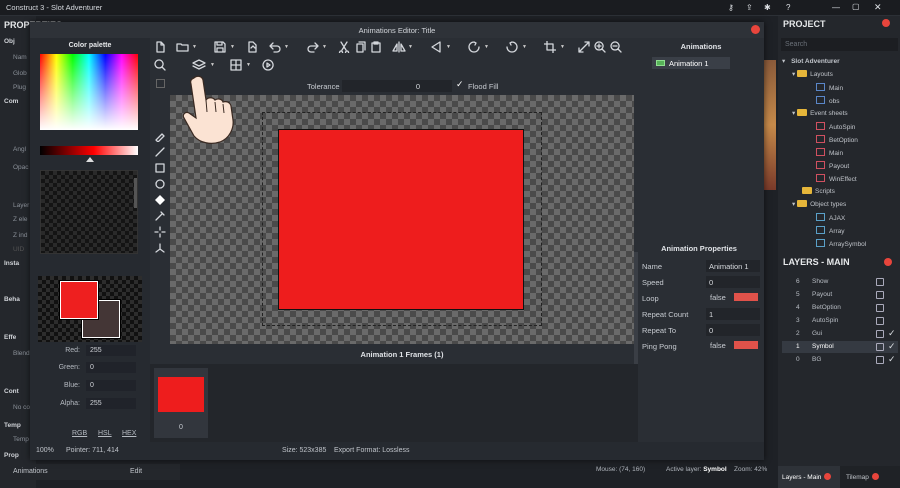 This screenshot has width=900, height=488. Describe the element at coordinates (376, 47) in the screenshot. I see `paste-icon` at that location.